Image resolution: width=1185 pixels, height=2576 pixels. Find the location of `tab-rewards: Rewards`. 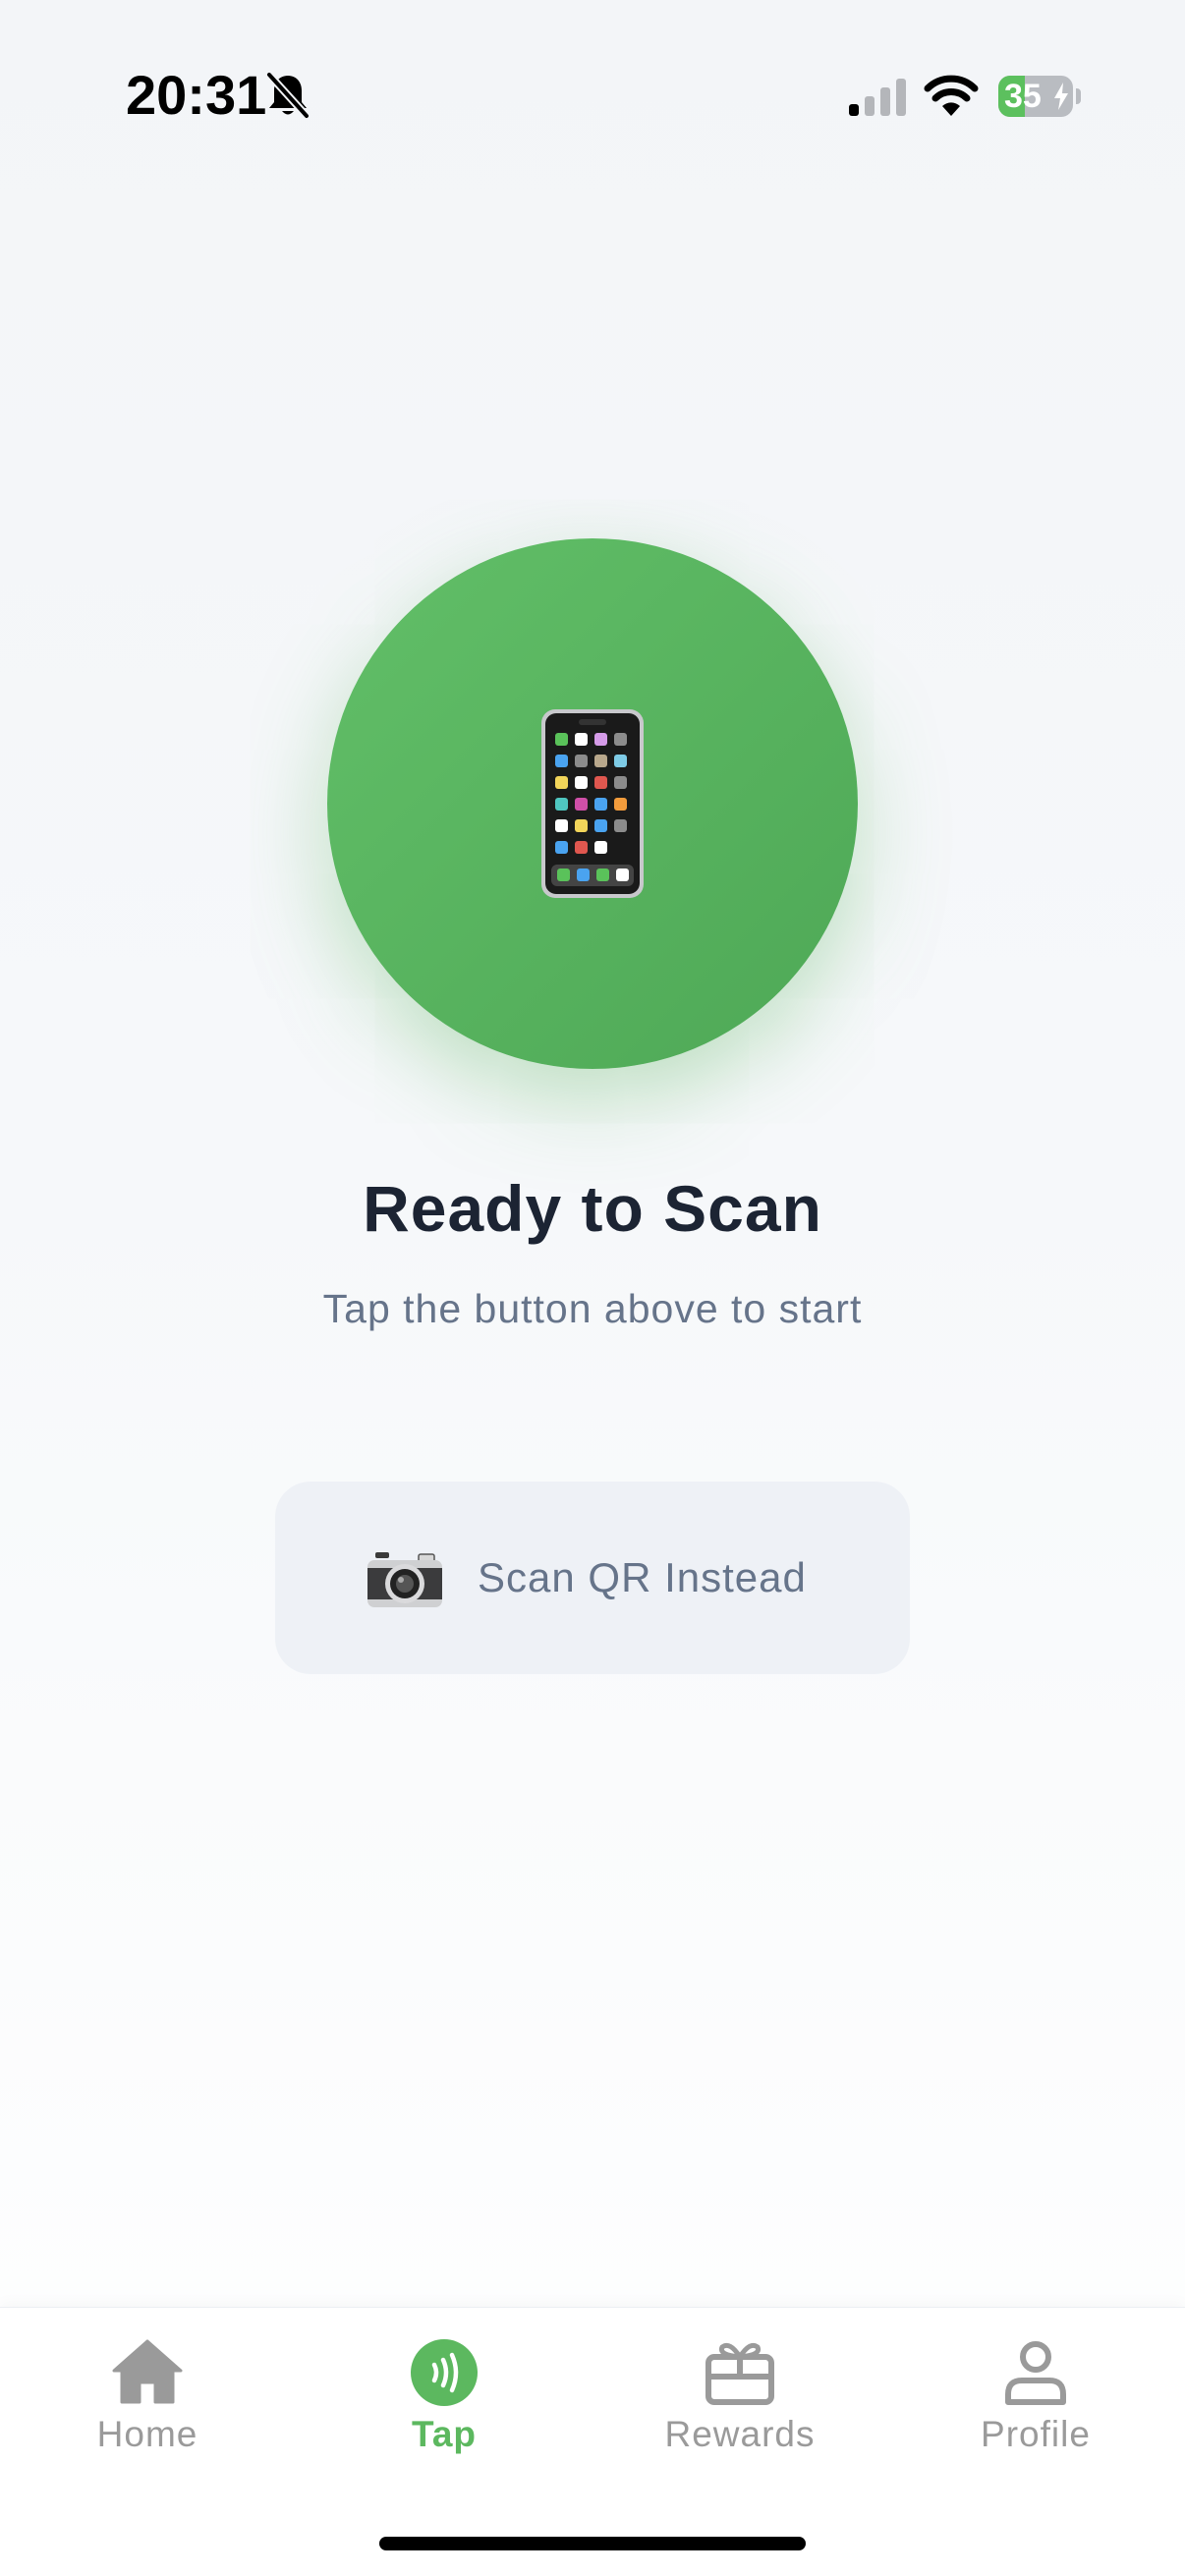

tab-rewards: Rewards is located at coordinates (740, 2401).